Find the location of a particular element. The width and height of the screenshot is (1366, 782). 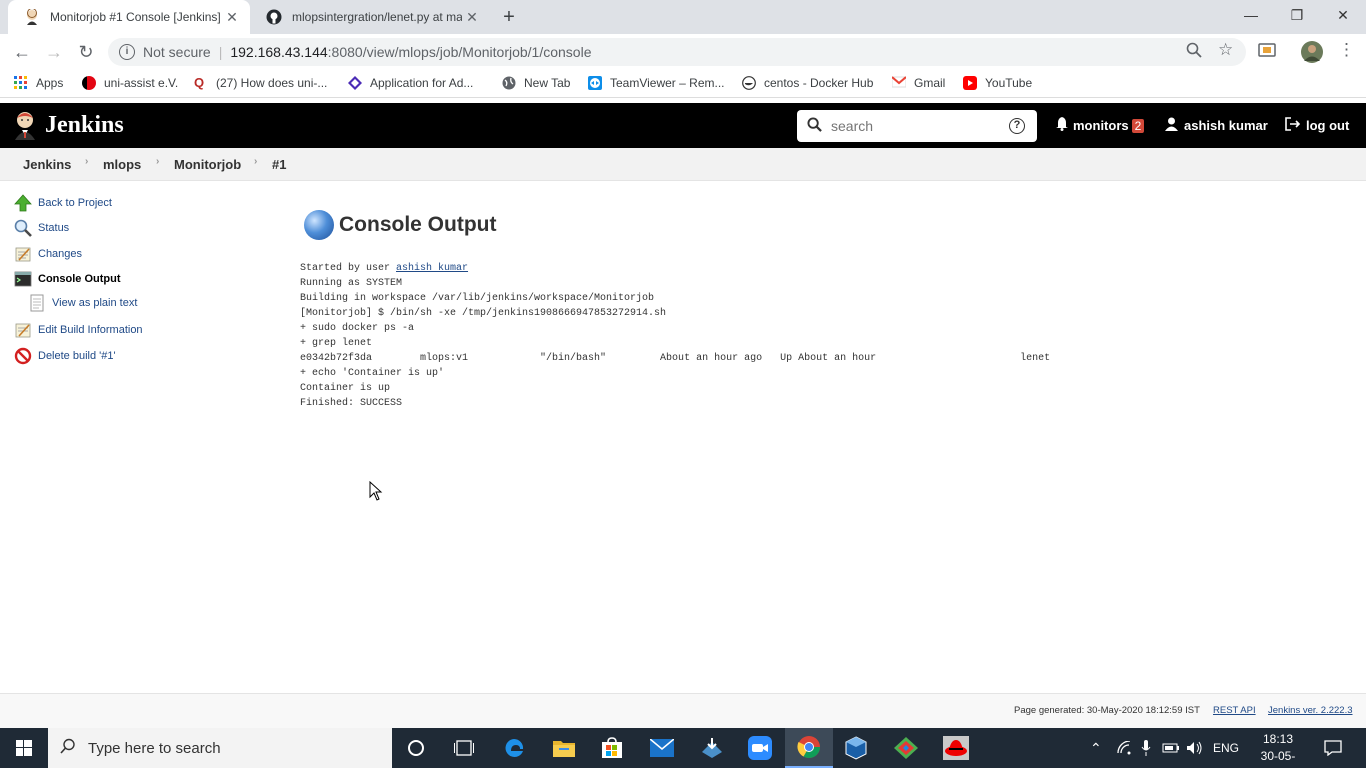

notepad-icon is located at coordinates (23, 254).